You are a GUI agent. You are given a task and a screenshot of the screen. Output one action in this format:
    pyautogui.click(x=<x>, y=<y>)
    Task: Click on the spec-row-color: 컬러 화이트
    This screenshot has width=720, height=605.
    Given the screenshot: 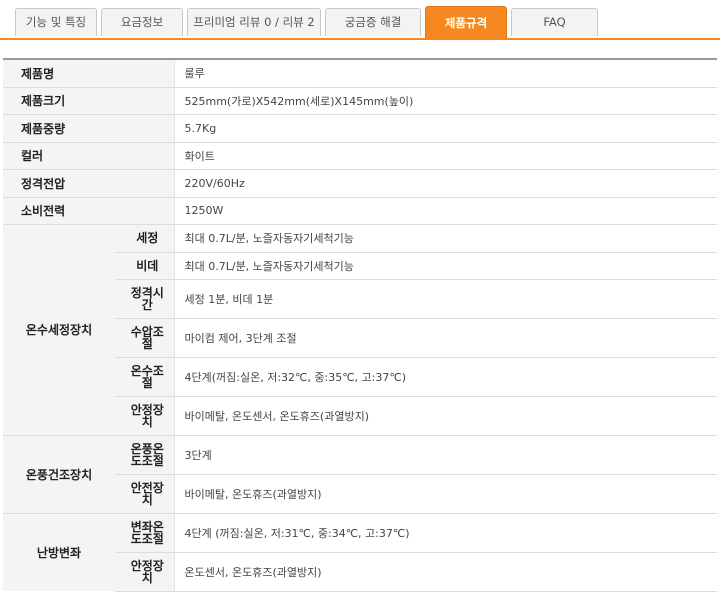 What is the action you would take?
    pyautogui.click(x=360, y=155)
    